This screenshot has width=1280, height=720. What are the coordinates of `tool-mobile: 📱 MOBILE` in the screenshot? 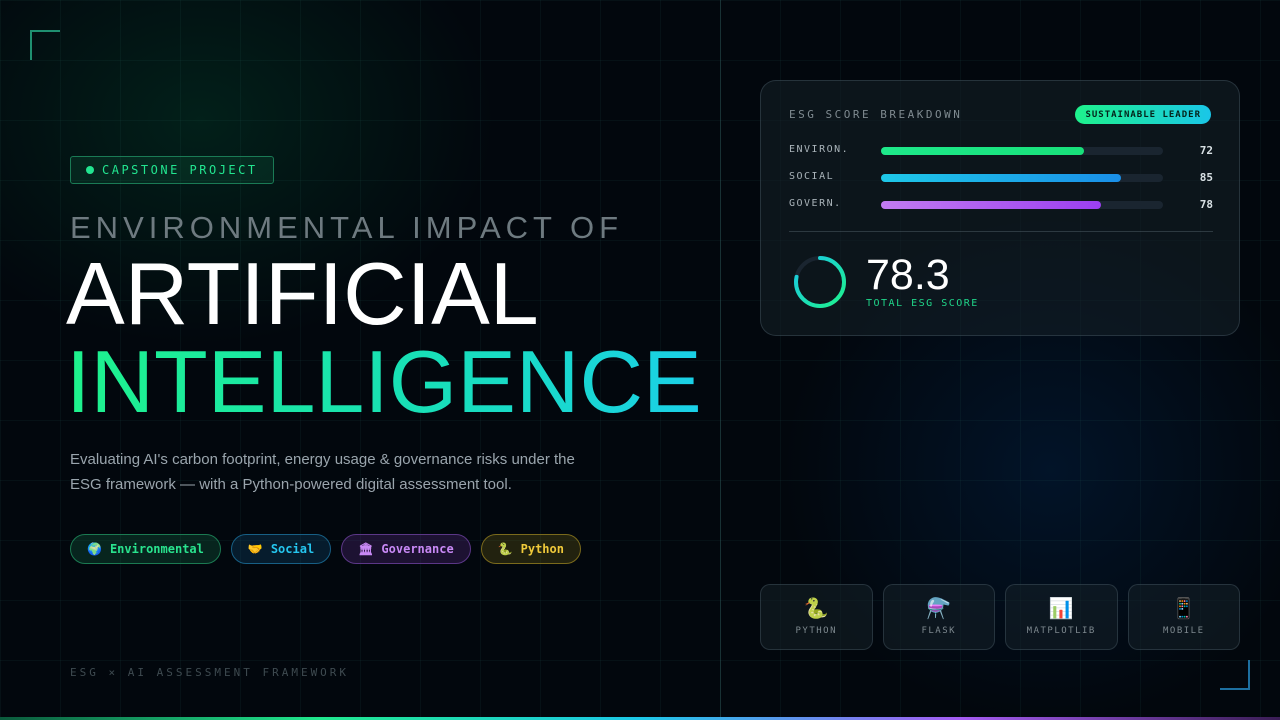 It's located at (1183, 617).